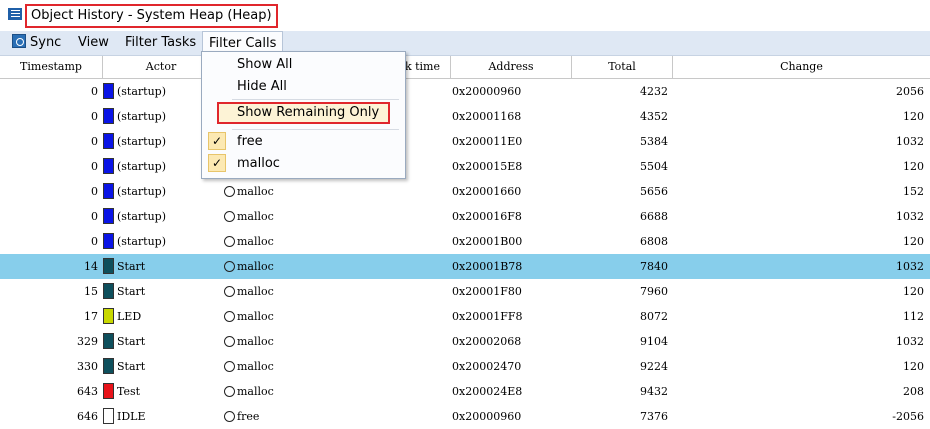 The height and width of the screenshot is (429, 930). What do you see at coordinates (93, 43) in the screenshot?
I see `menu-view: View` at bounding box center [93, 43].